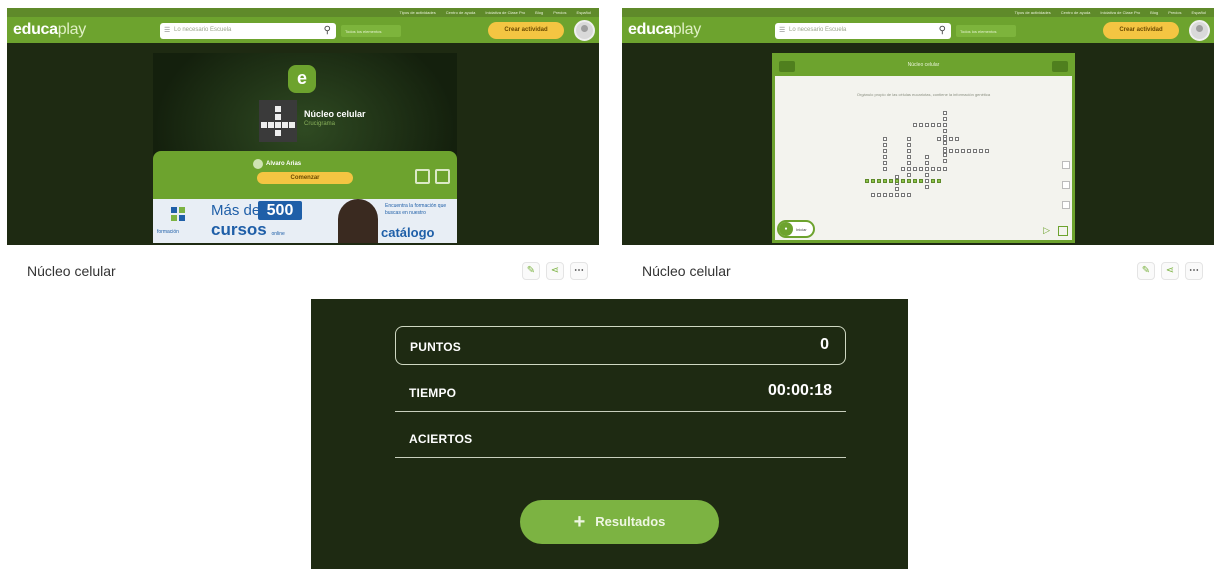 This screenshot has height=569, width=1220. Describe the element at coordinates (619, 522) in the screenshot. I see `results-button: + Resultados` at that location.